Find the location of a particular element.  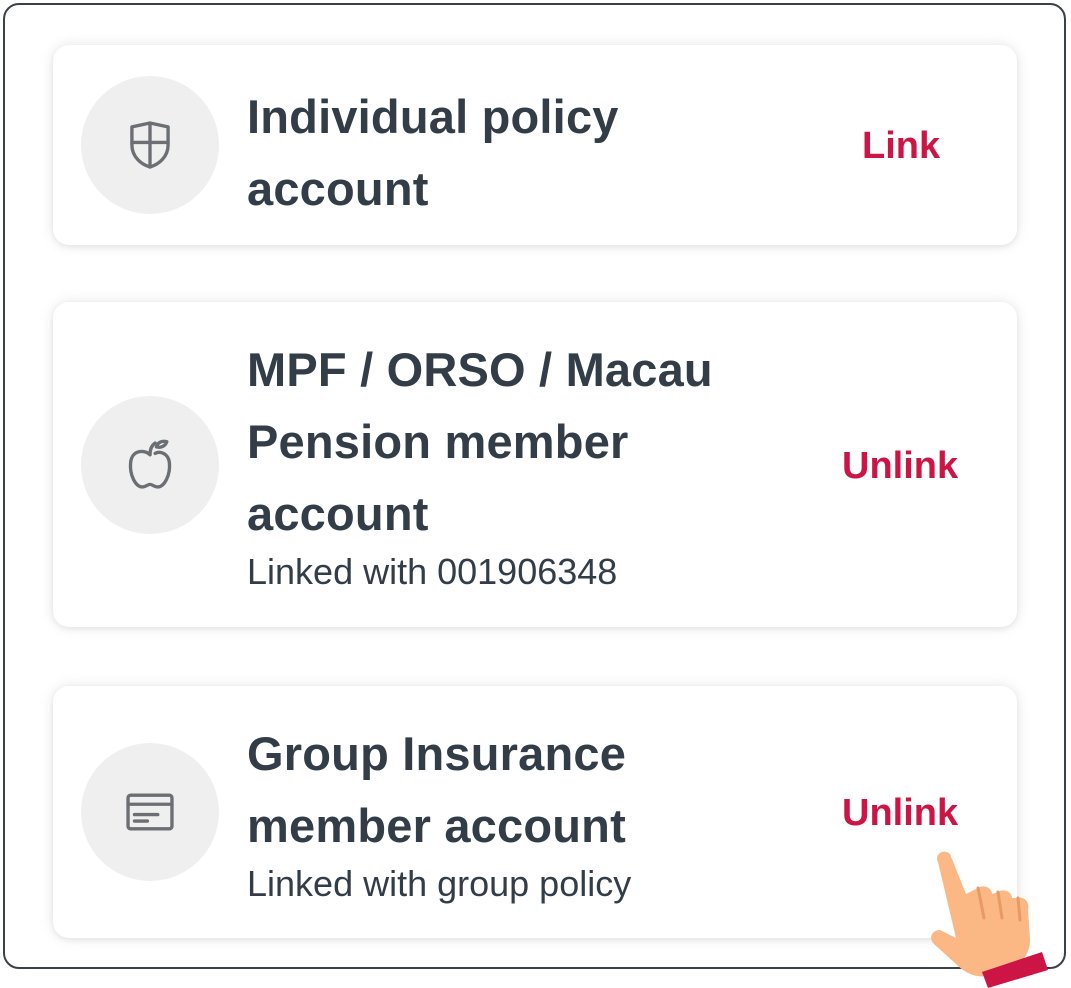

apple-icon is located at coordinates (150, 465).